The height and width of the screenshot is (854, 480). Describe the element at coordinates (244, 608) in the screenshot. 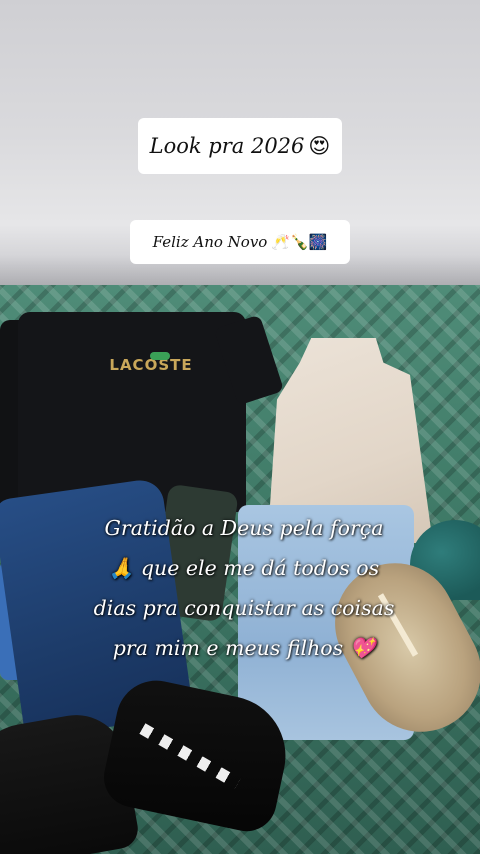

I see `caption-line: dias pra conquistar as coisas` at that location.